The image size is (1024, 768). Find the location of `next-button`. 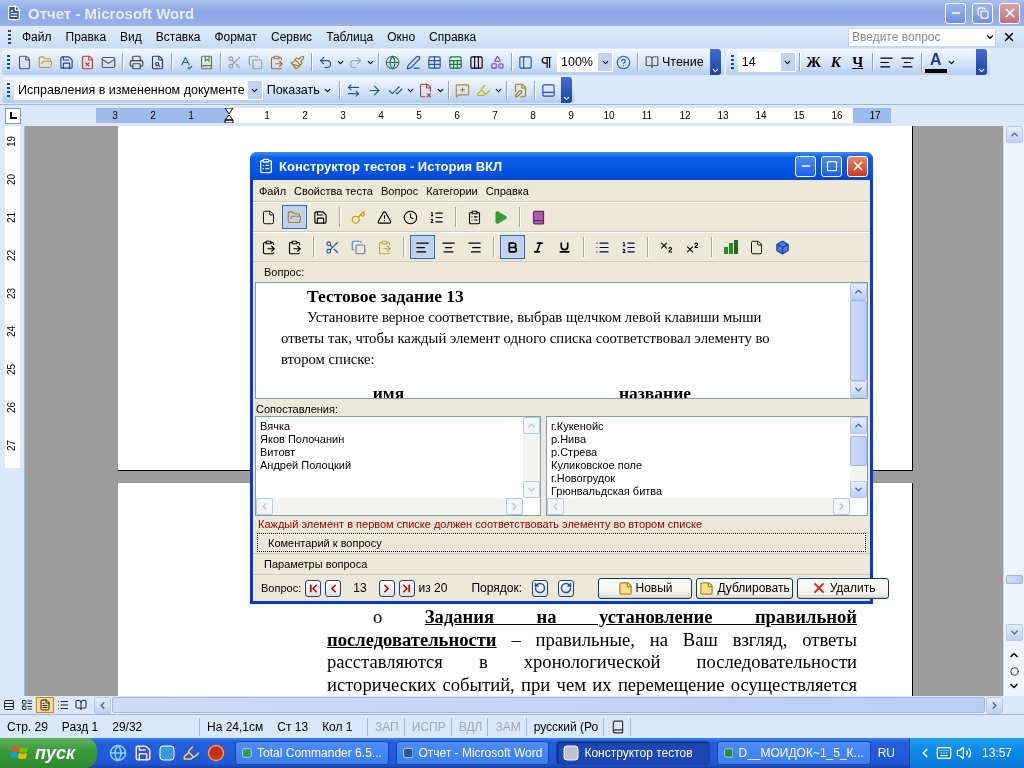

next-button is located at coordinates (386, 588).